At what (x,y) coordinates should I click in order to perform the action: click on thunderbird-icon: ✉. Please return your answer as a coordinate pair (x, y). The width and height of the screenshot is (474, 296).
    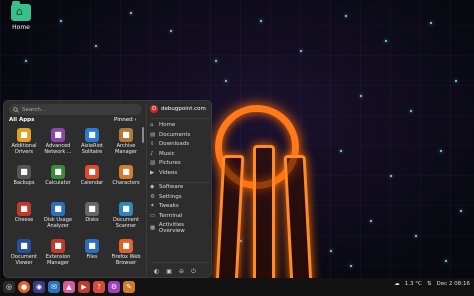
    Looking at the image, I should click on (54, 287).